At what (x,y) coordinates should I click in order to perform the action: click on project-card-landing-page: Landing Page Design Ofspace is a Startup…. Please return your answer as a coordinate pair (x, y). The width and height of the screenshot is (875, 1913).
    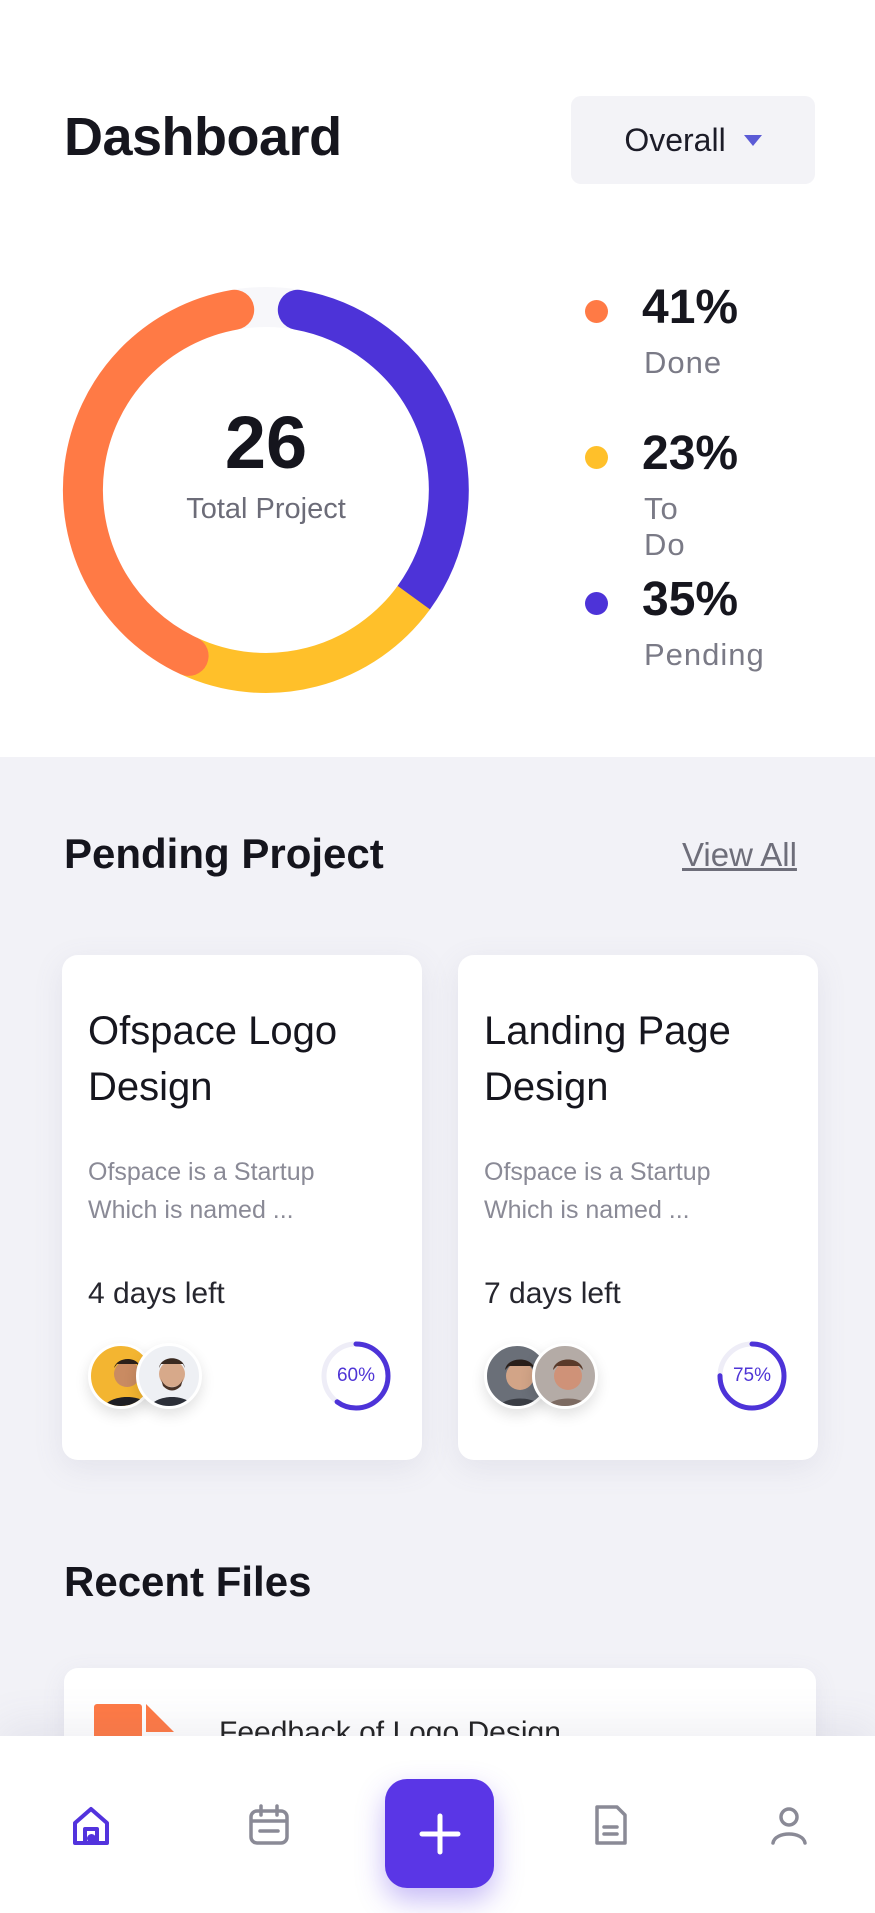
    Looking at the image, I should click on (638, 1207).